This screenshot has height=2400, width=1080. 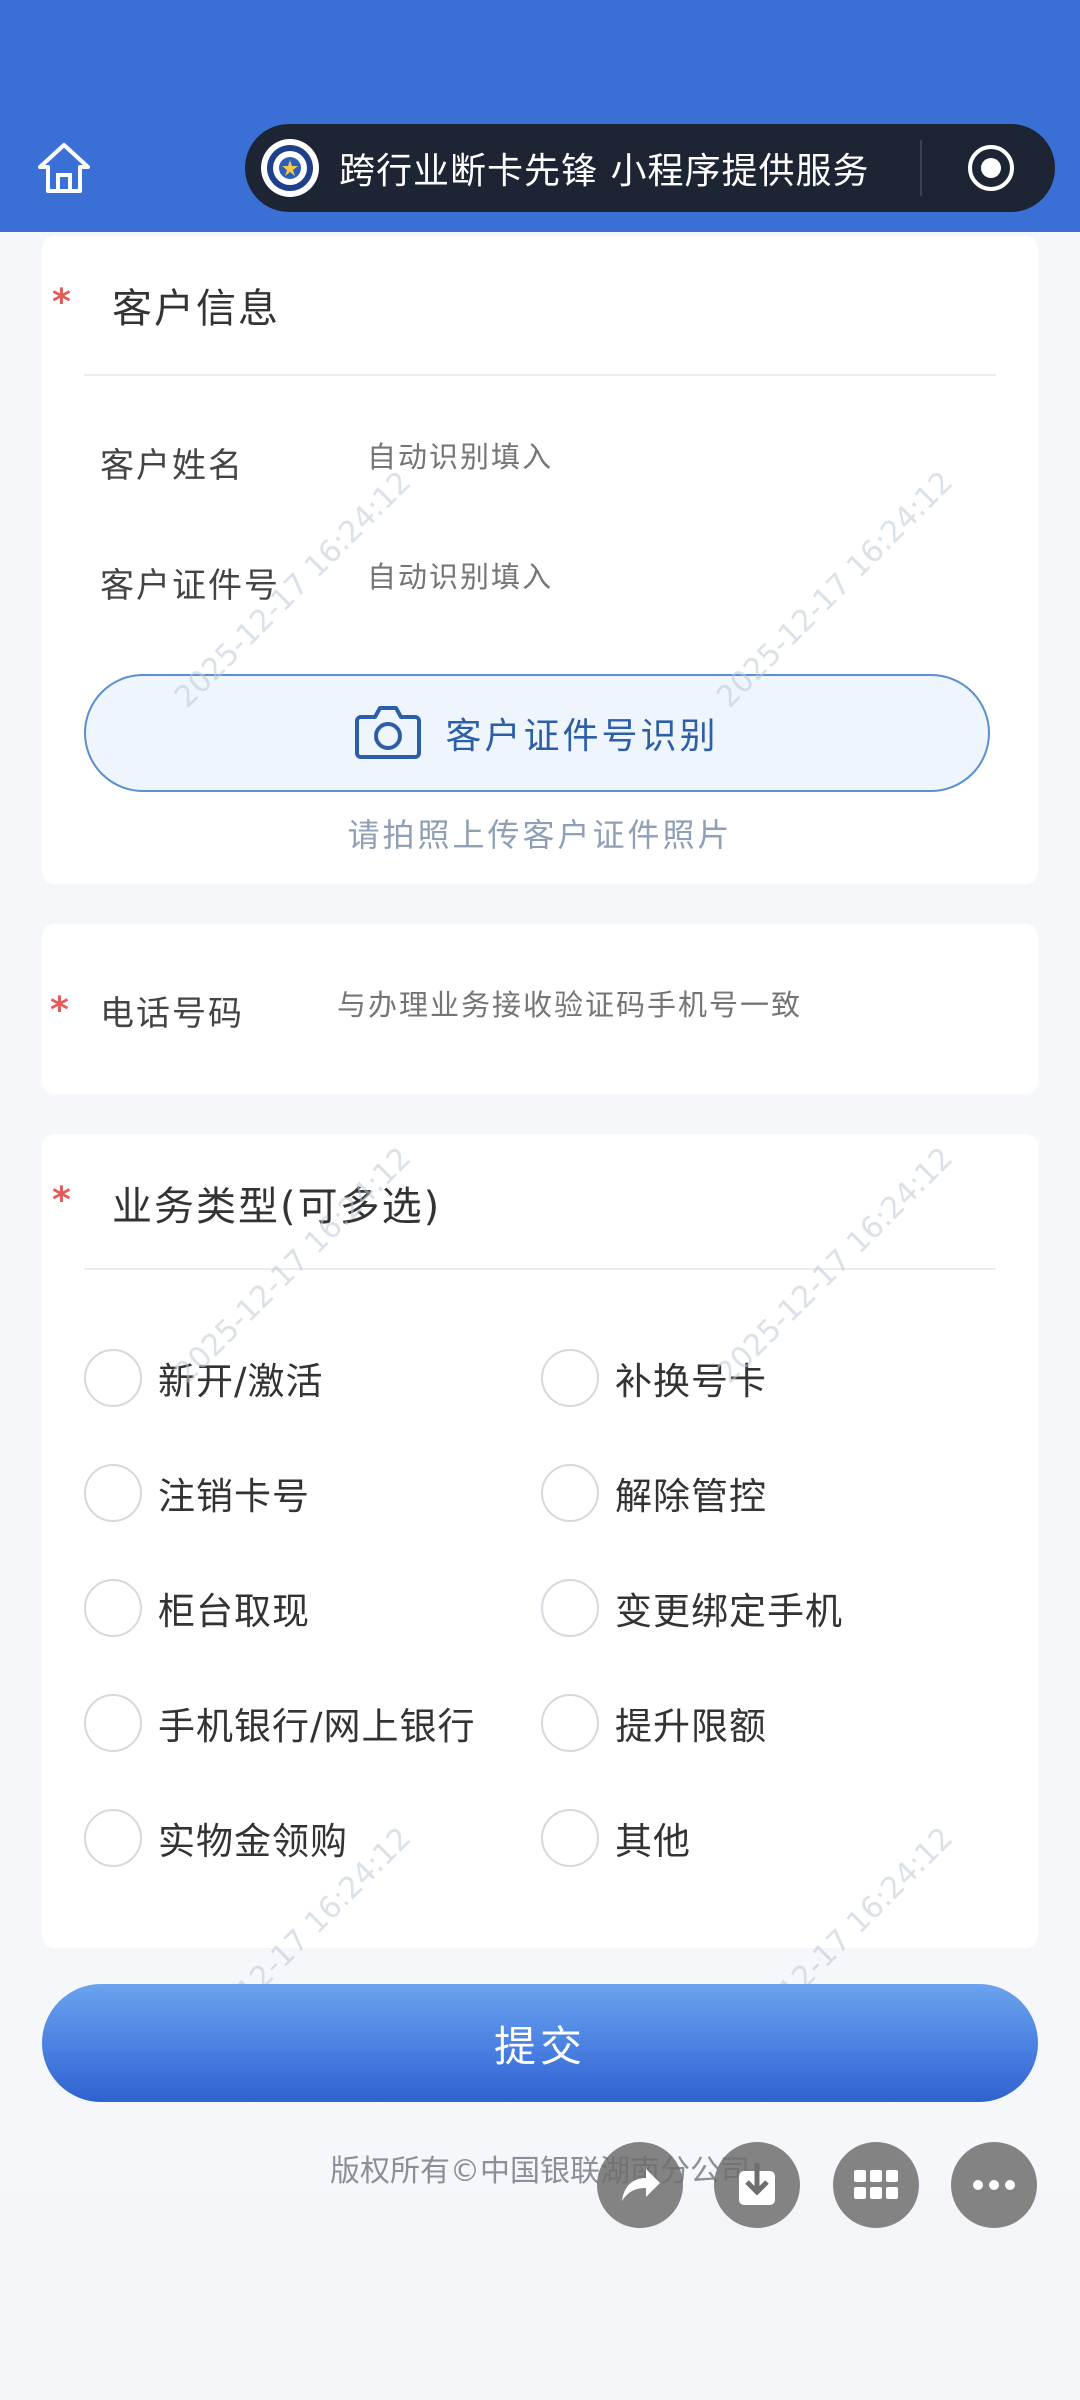 I want to click on option-mobile-online-banking: 手机银行/网上银行, so click(x=279, y=1723).